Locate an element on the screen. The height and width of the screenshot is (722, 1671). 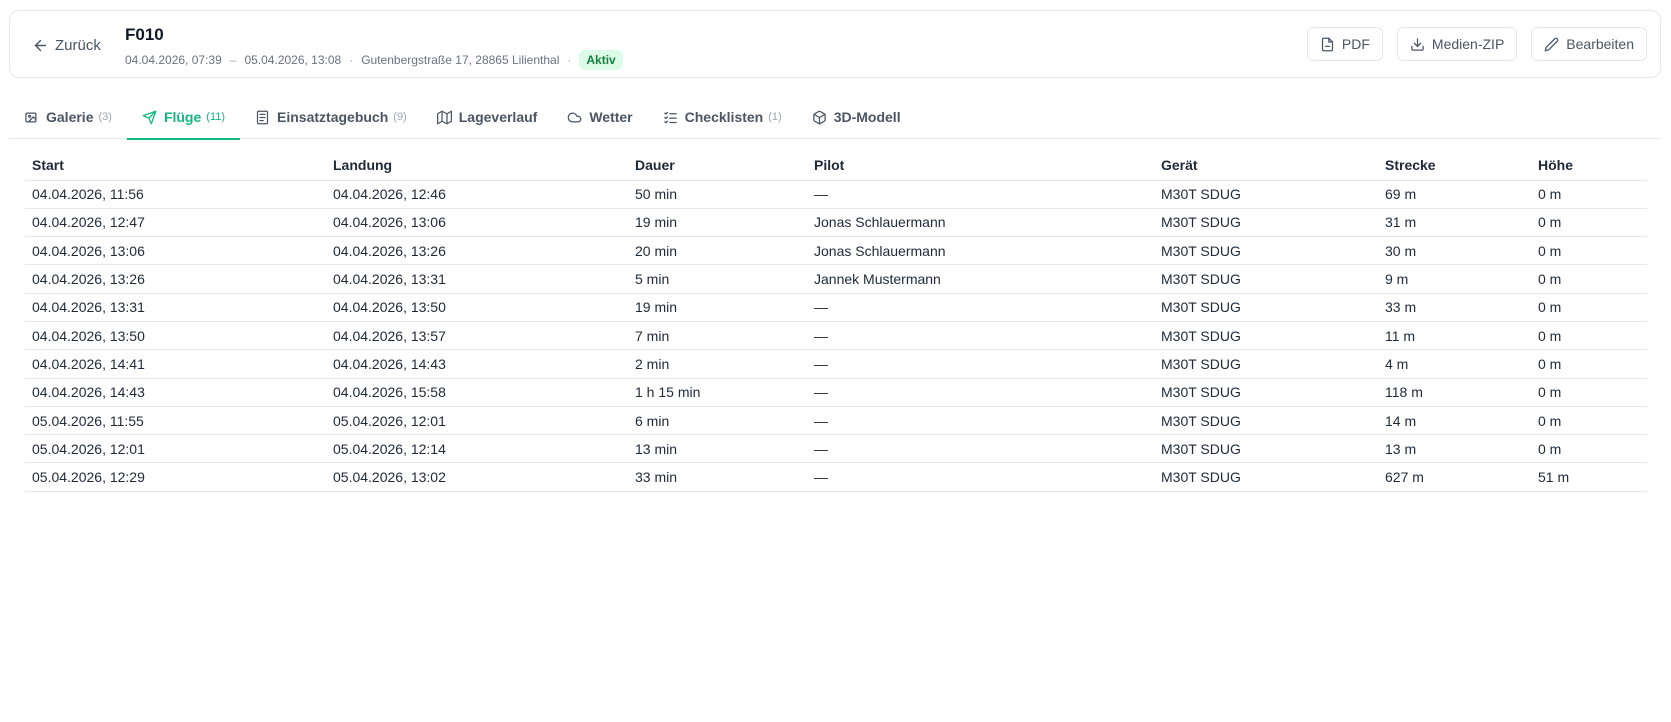
cell-duration: 7 min is located at coordinates (717, 336).